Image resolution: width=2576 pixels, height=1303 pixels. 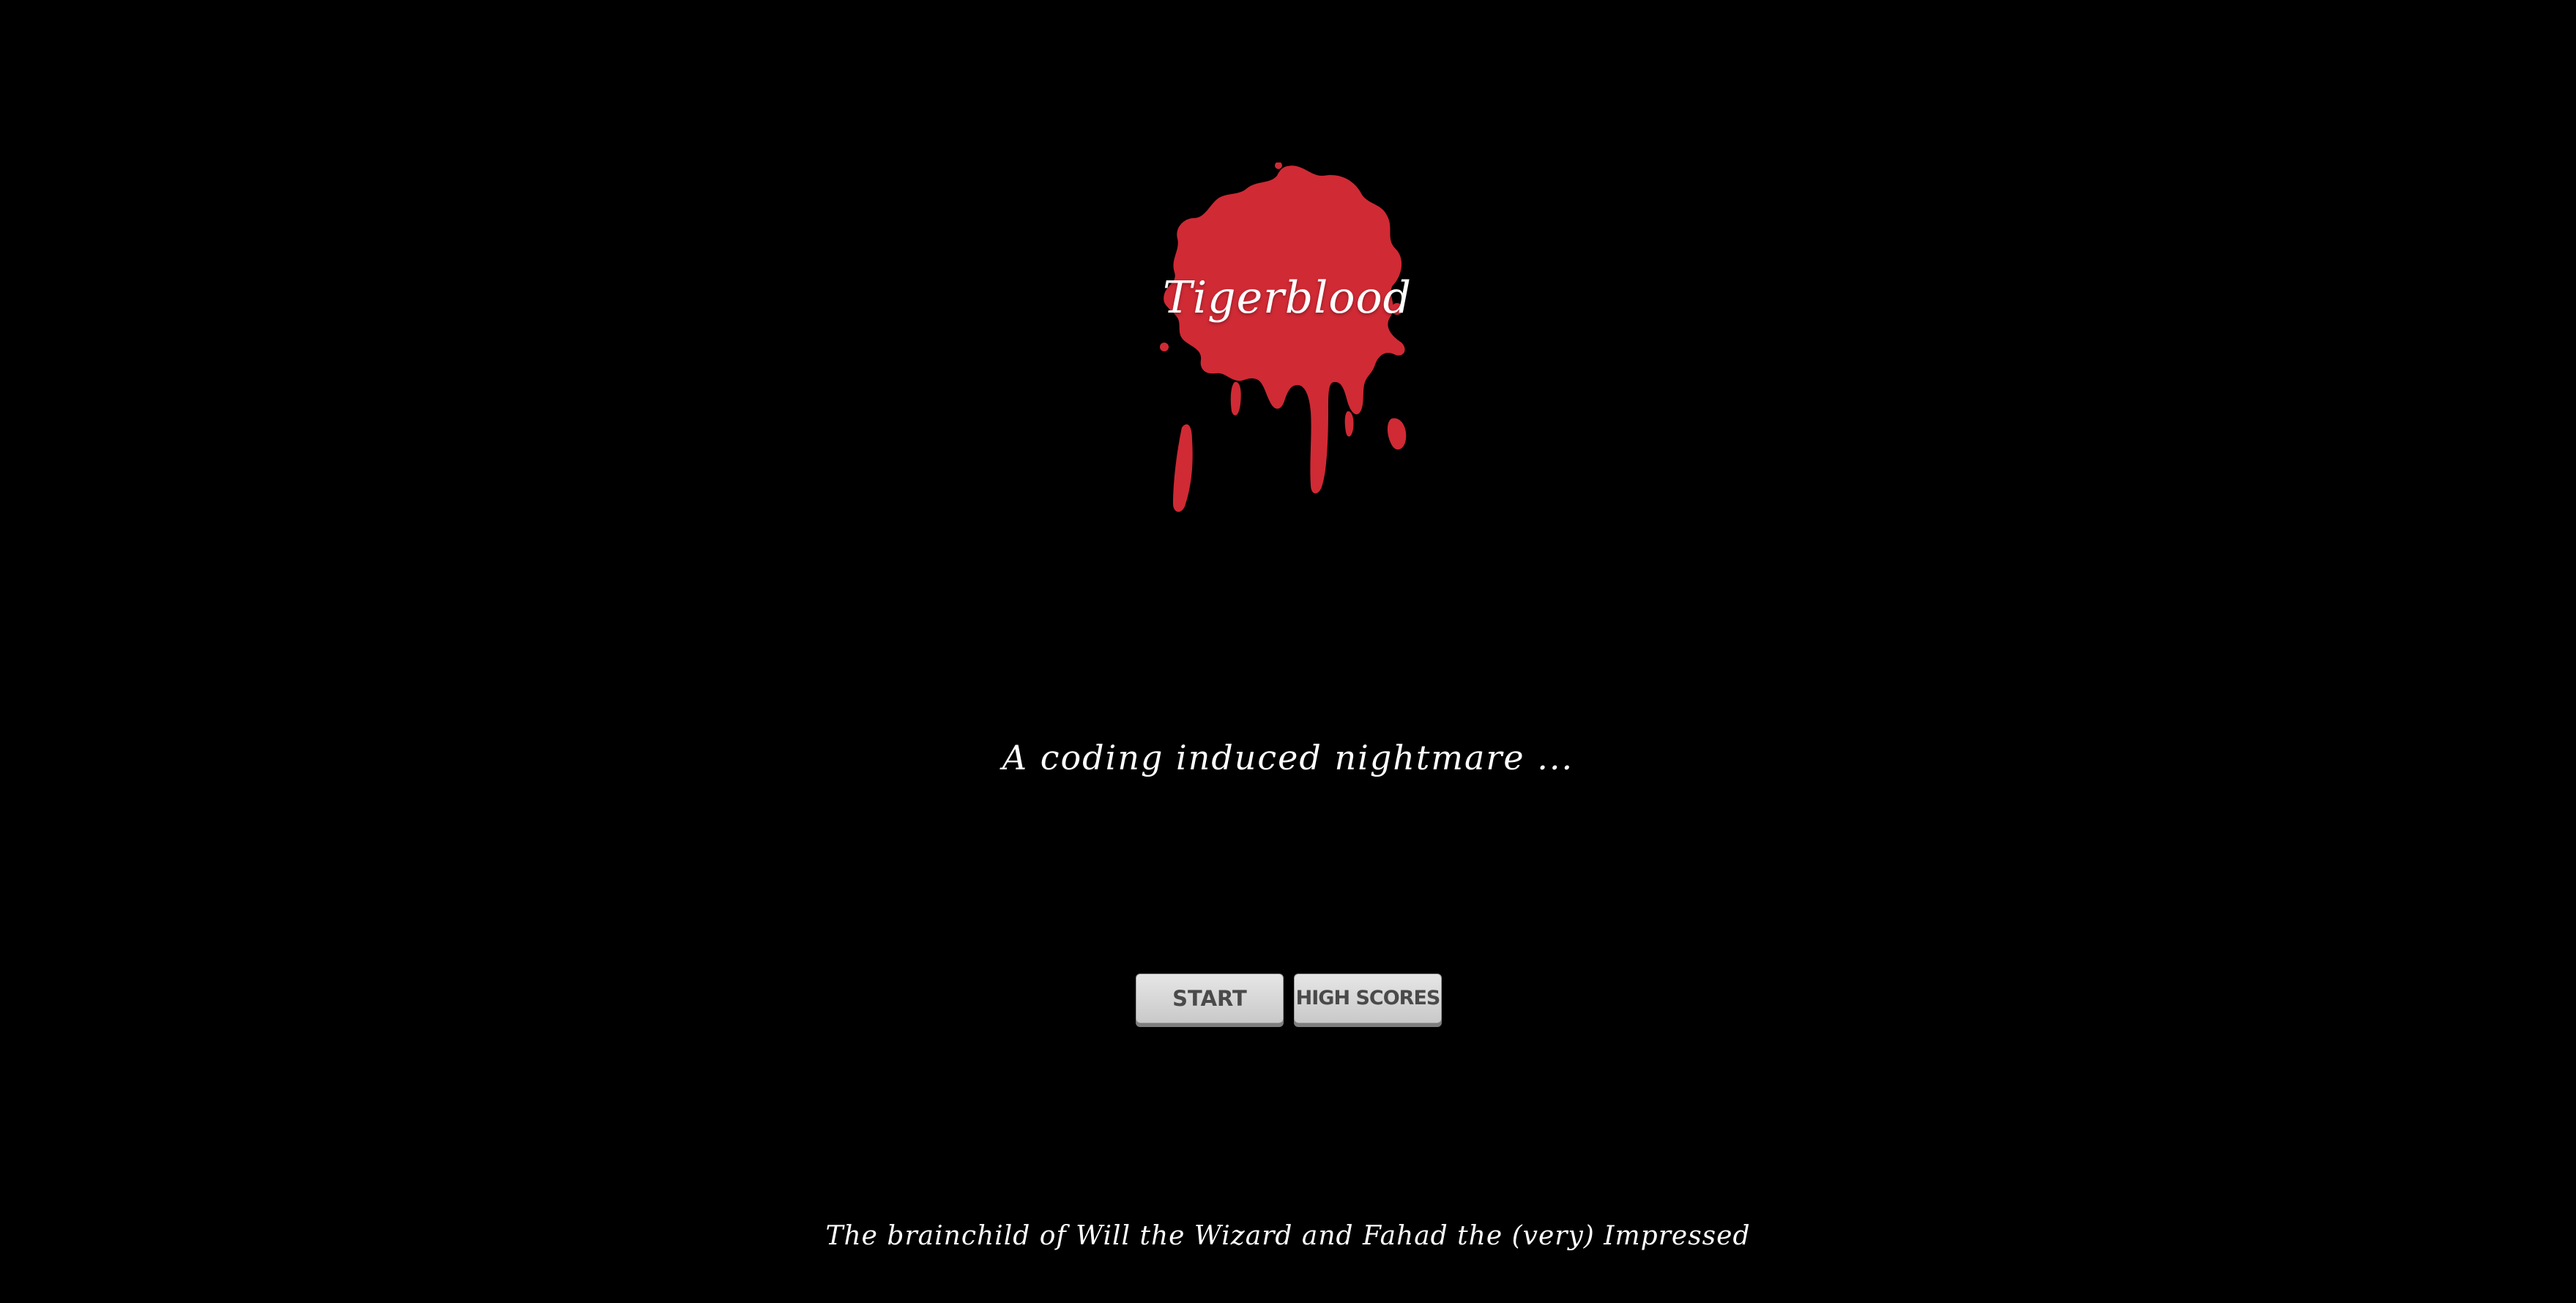 What do you see at coordinates (1368, 998) in the screenshot?
I see `high-scores-button: HIGH SCORES` at bounding box center [1368, 998].